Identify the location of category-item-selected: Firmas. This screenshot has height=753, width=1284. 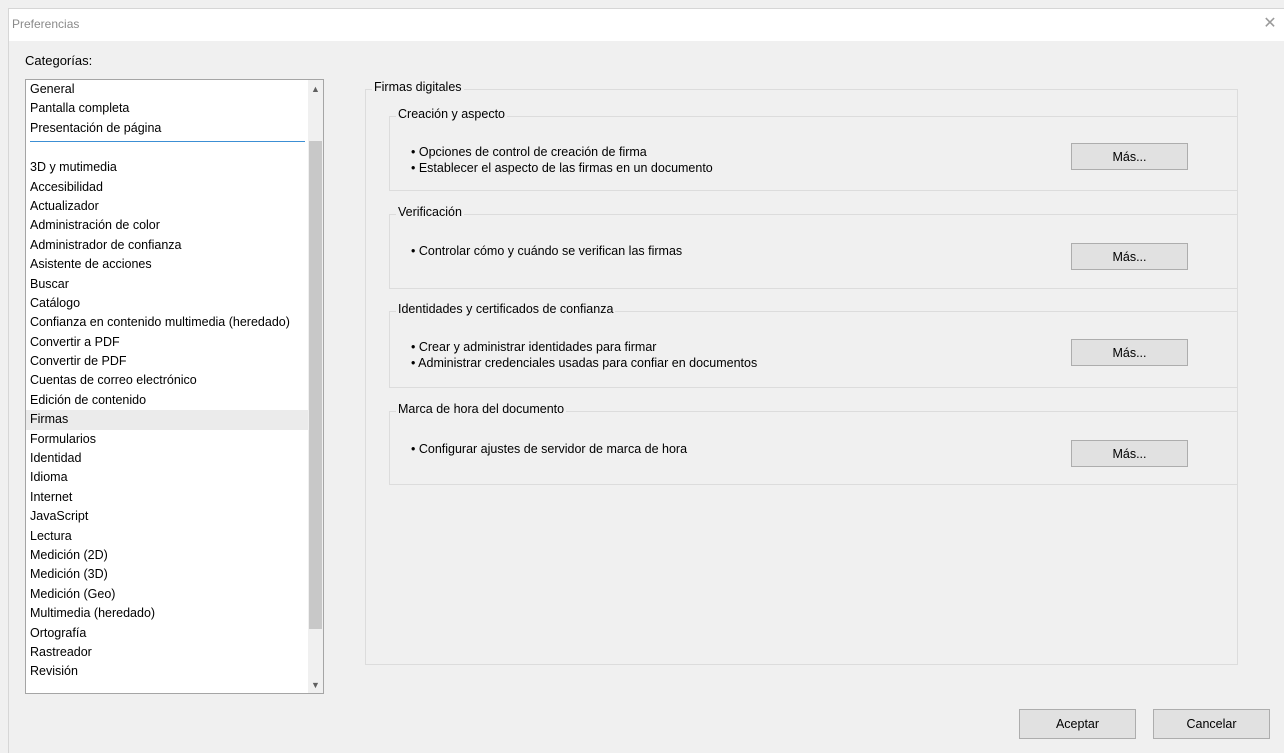
(167, 420).